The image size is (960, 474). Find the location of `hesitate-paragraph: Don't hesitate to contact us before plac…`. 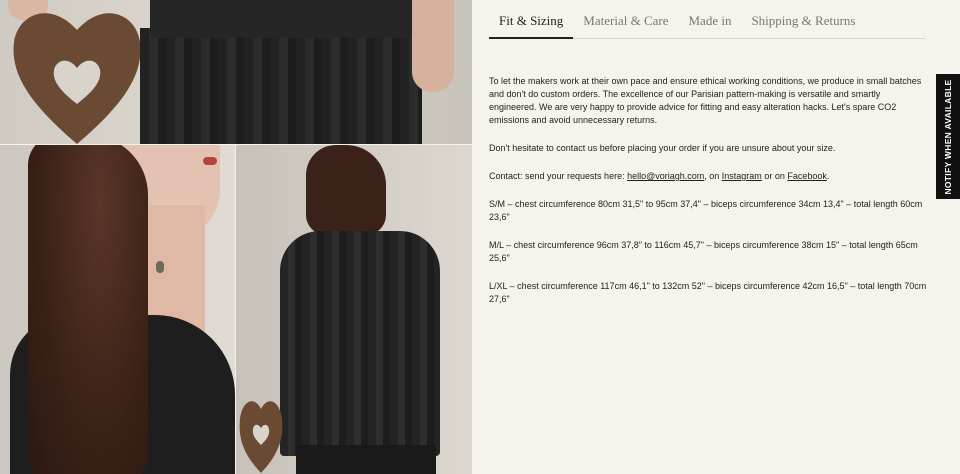

hesitate-paragraph: Don't hesitate to contact us before plac… is located at coordinates (662, 148).